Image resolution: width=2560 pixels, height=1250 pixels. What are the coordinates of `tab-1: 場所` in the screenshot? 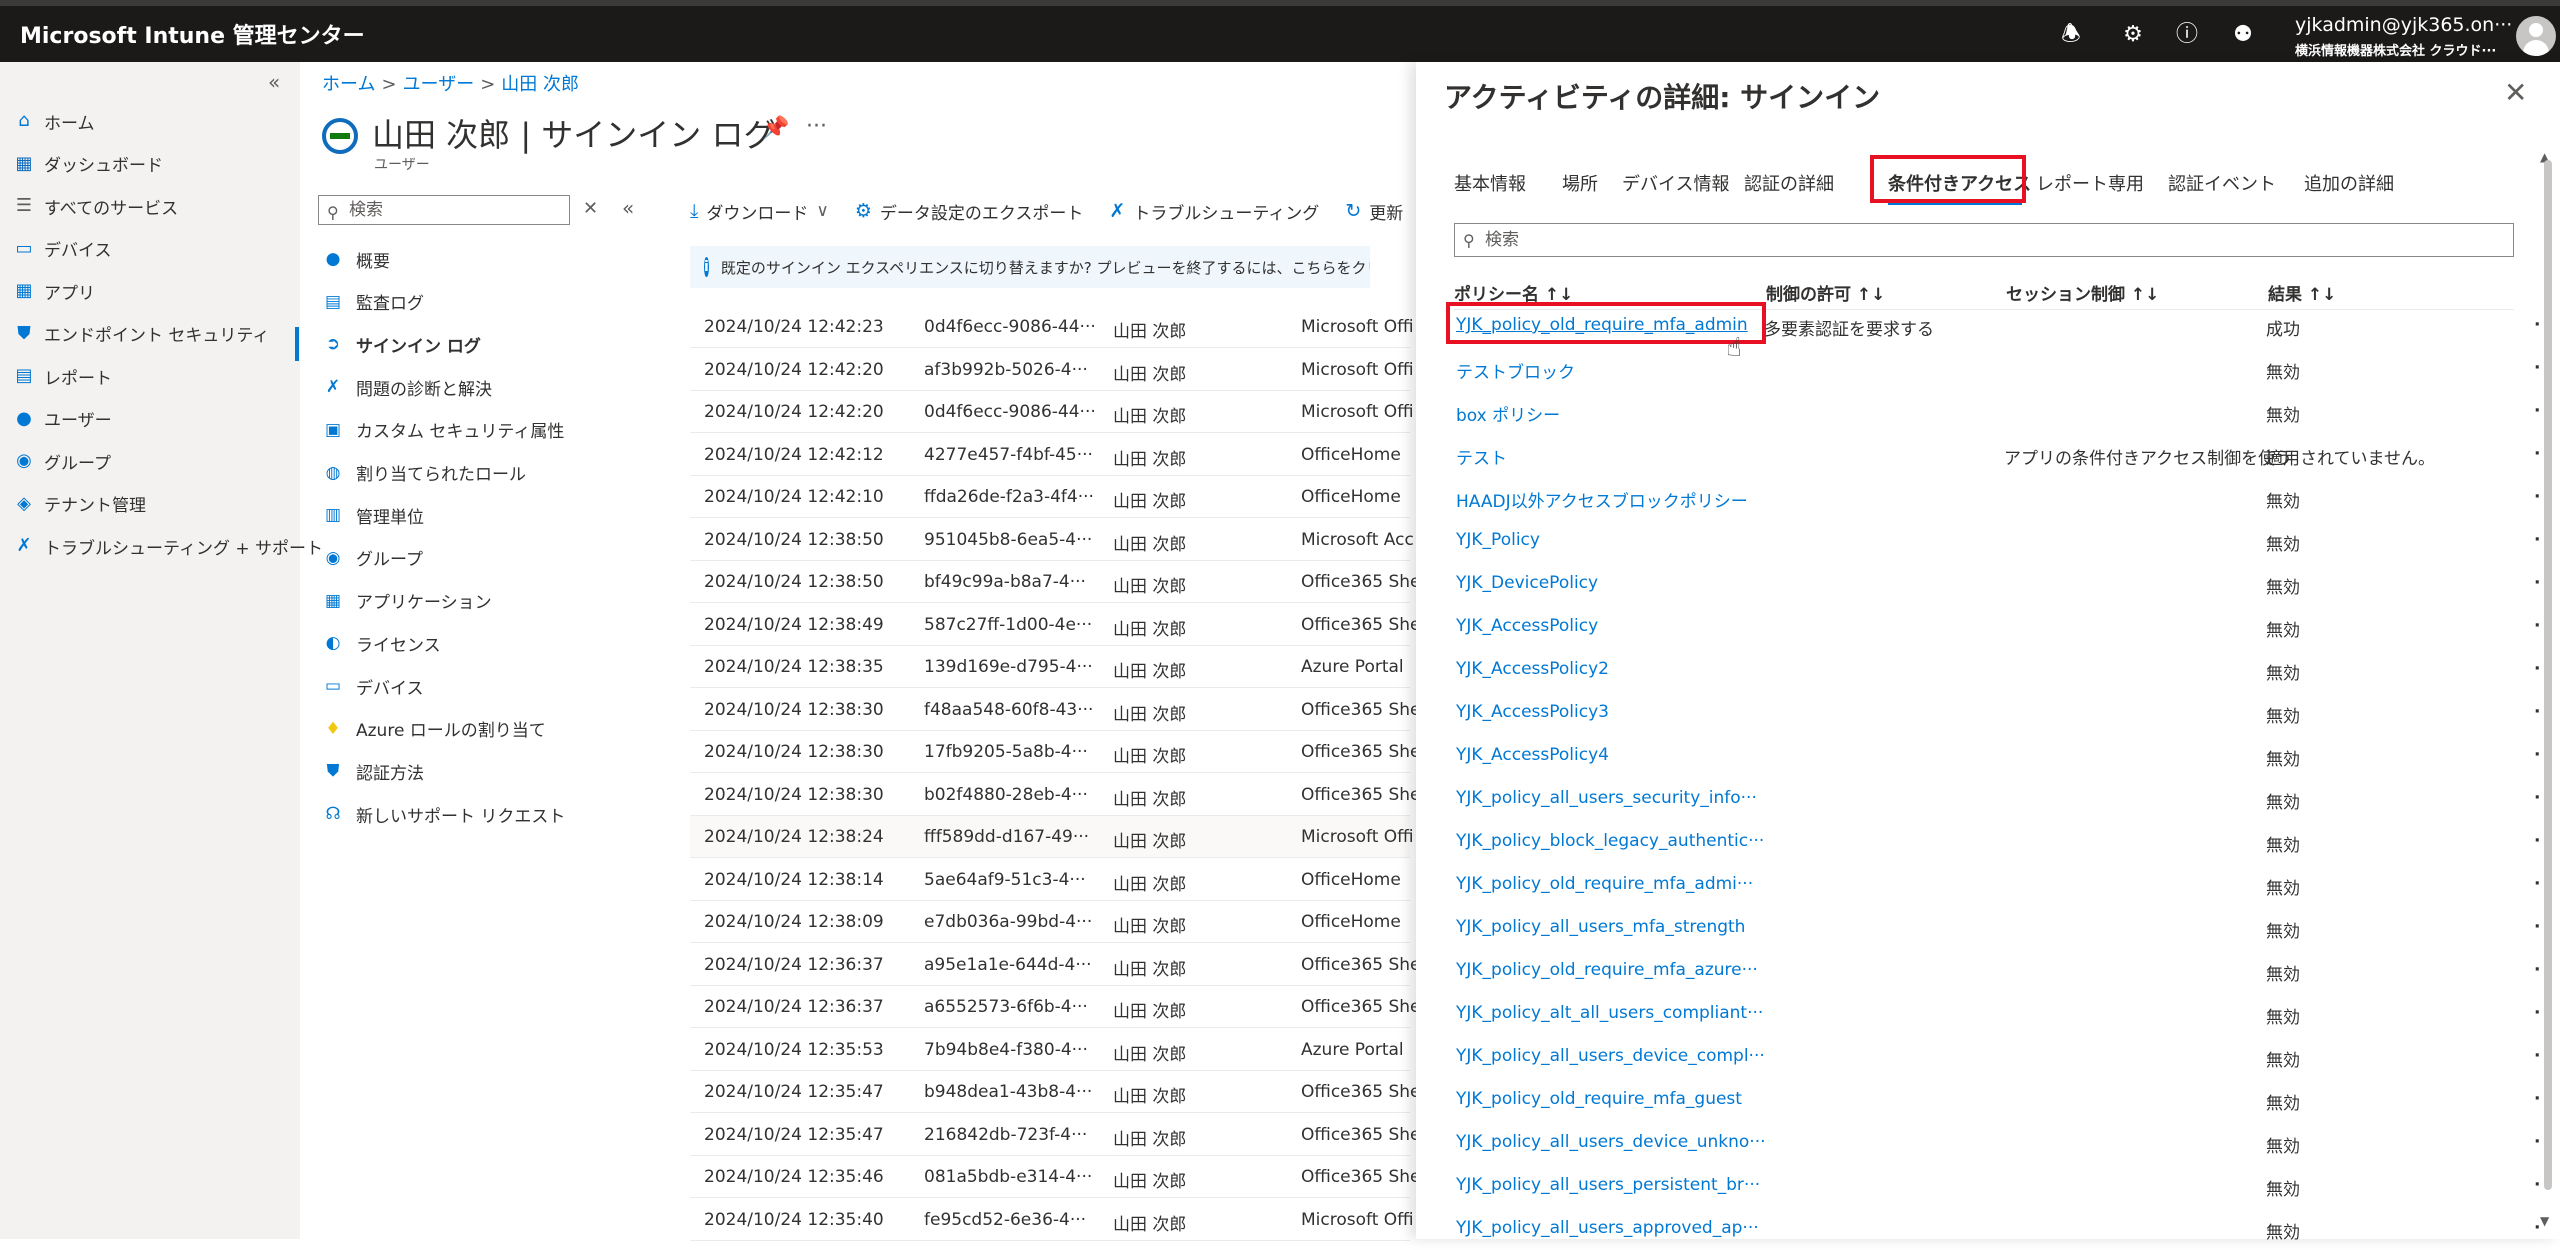 It's located at (1580, 183).